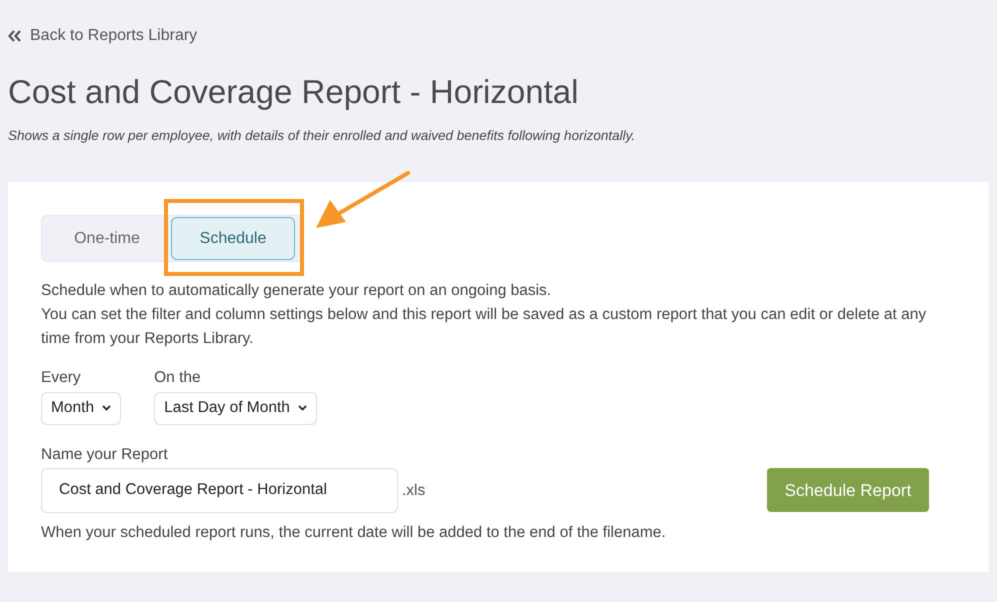 This screenshot has width=997, height=602. I want to click on field-label: Name your Report, so click(105, 454).